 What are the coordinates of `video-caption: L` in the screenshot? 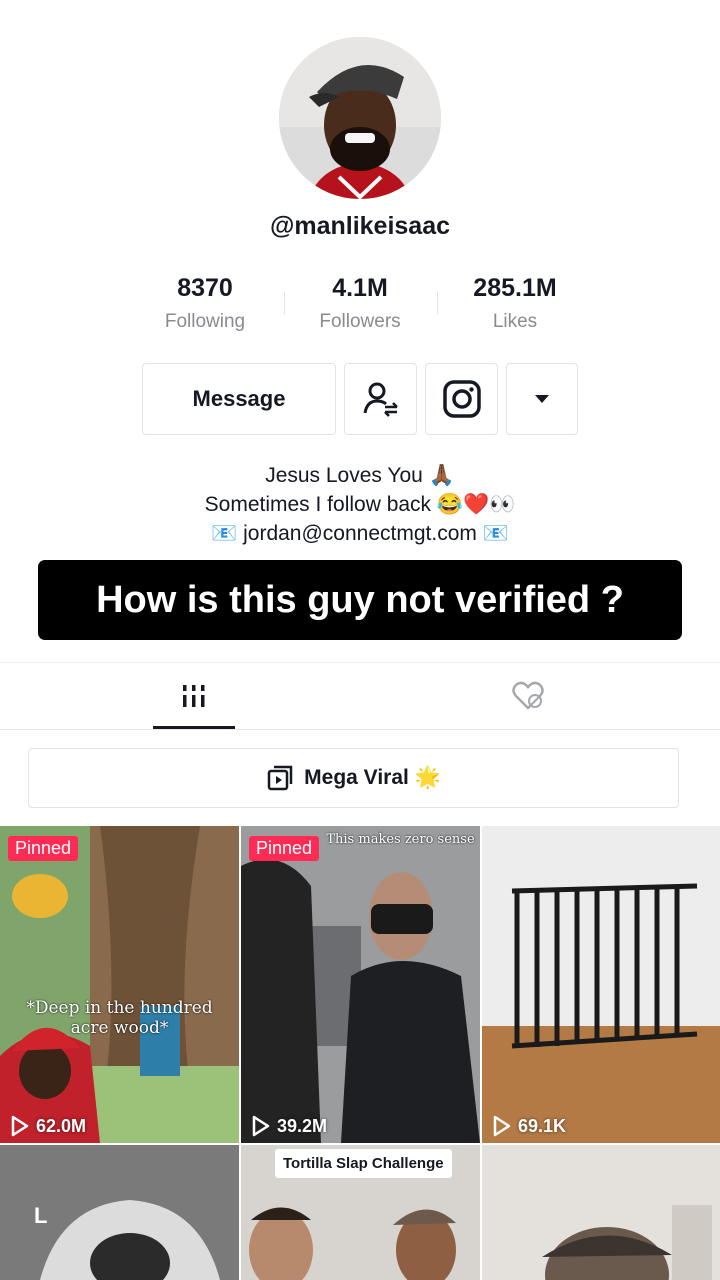 It's located at (41, 1215).